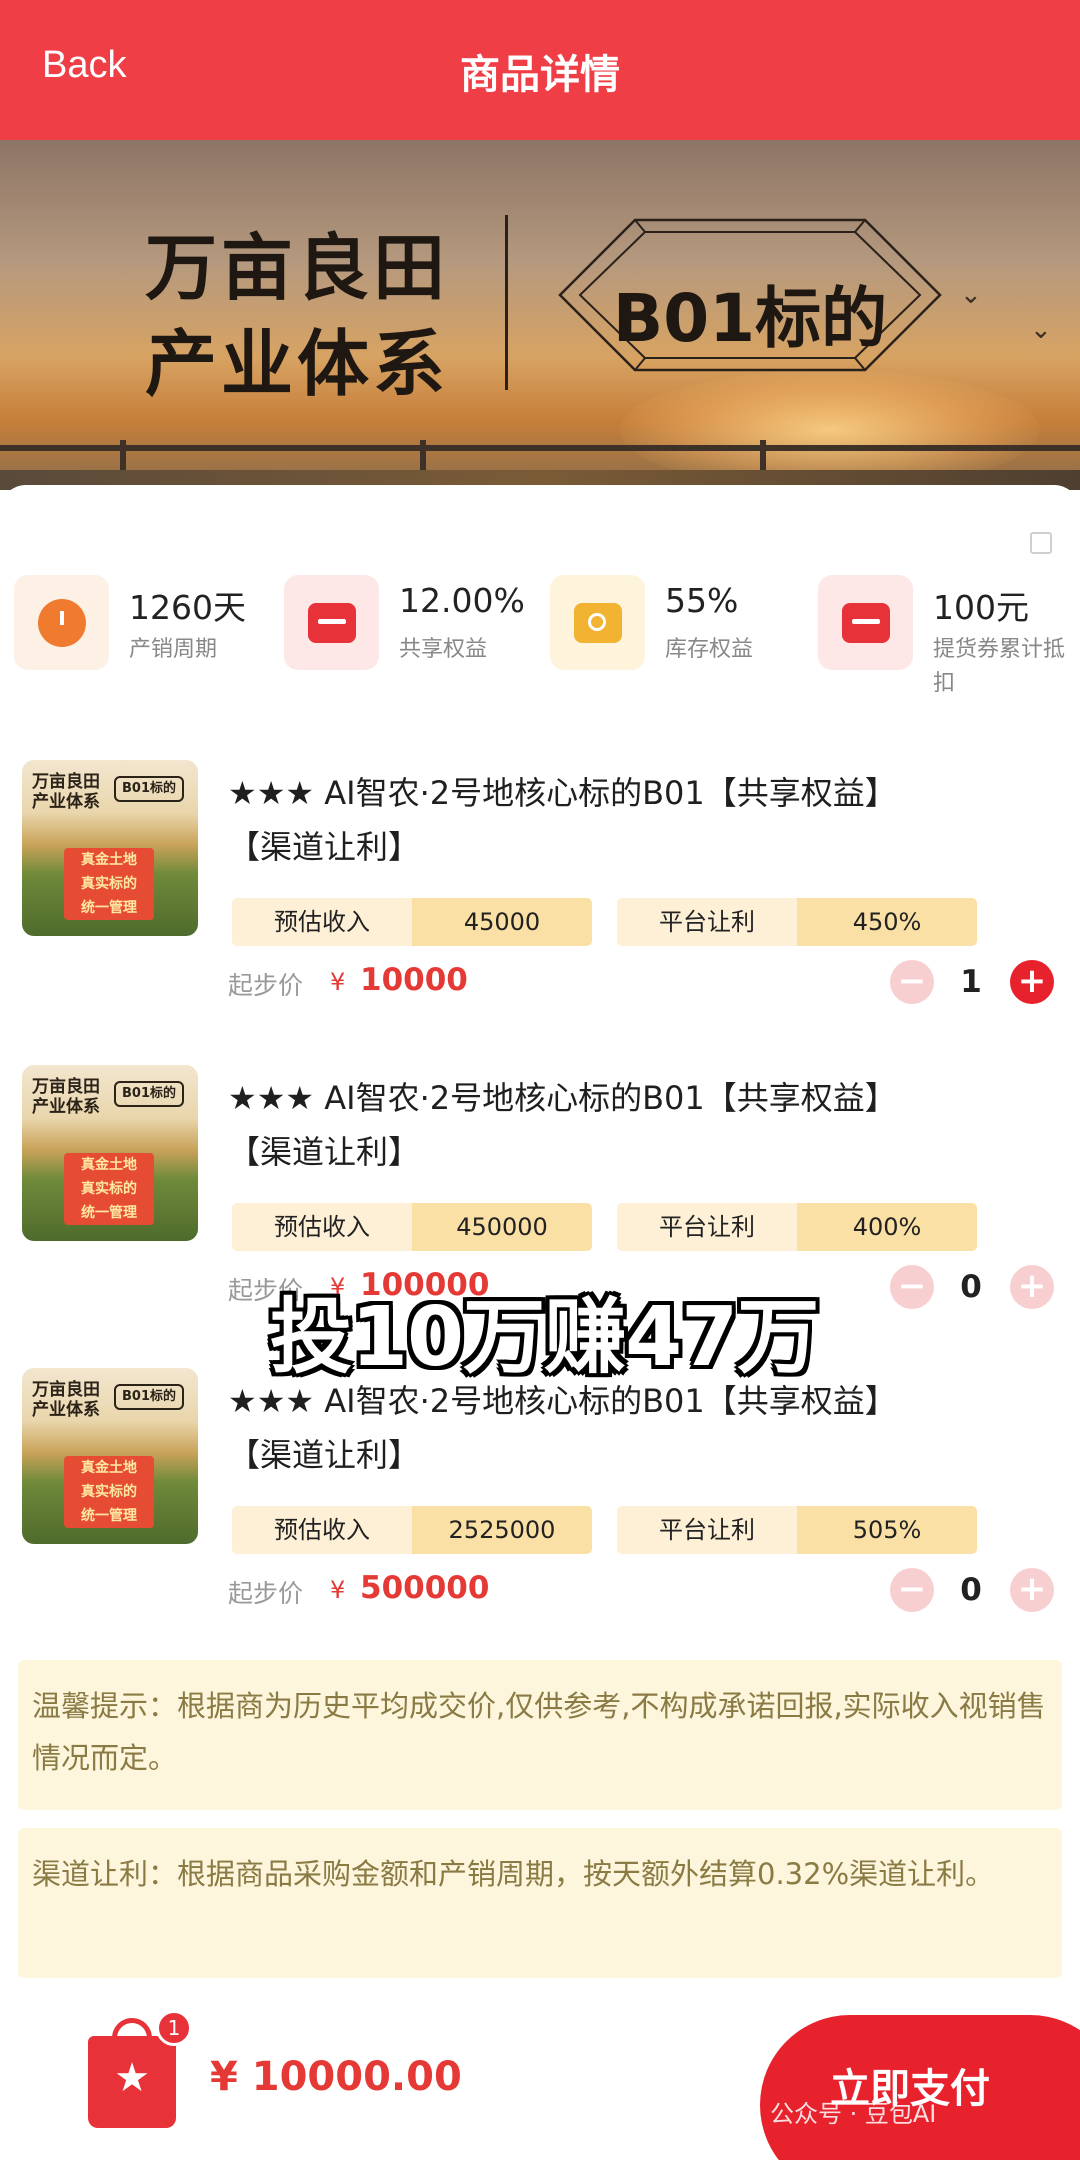 The image size is (1080, 2160). What do you see at coordinates (297, 267) in the screenshot?
I see `banner-slogan-line: 万亩良田` at bounding box center [297, 267].